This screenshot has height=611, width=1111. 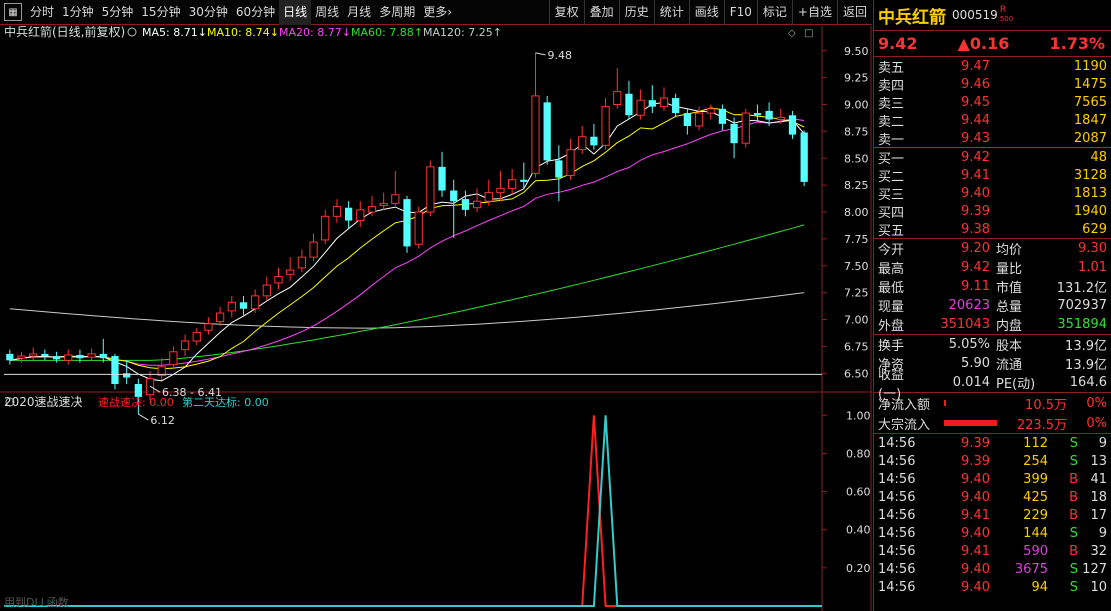 I want to click on price-annotation: 6.12, so click(x=162, y=420).